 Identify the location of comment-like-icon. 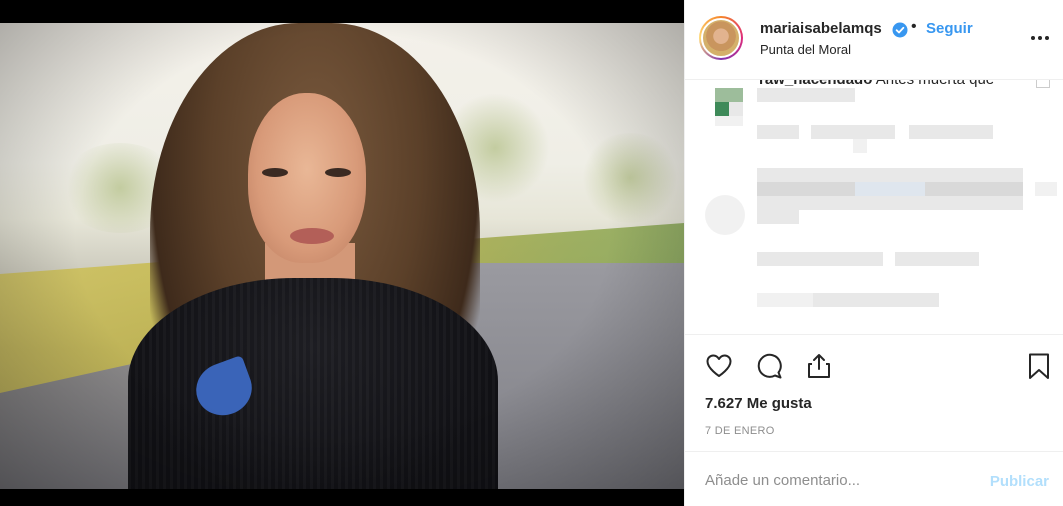
(1043, 84).